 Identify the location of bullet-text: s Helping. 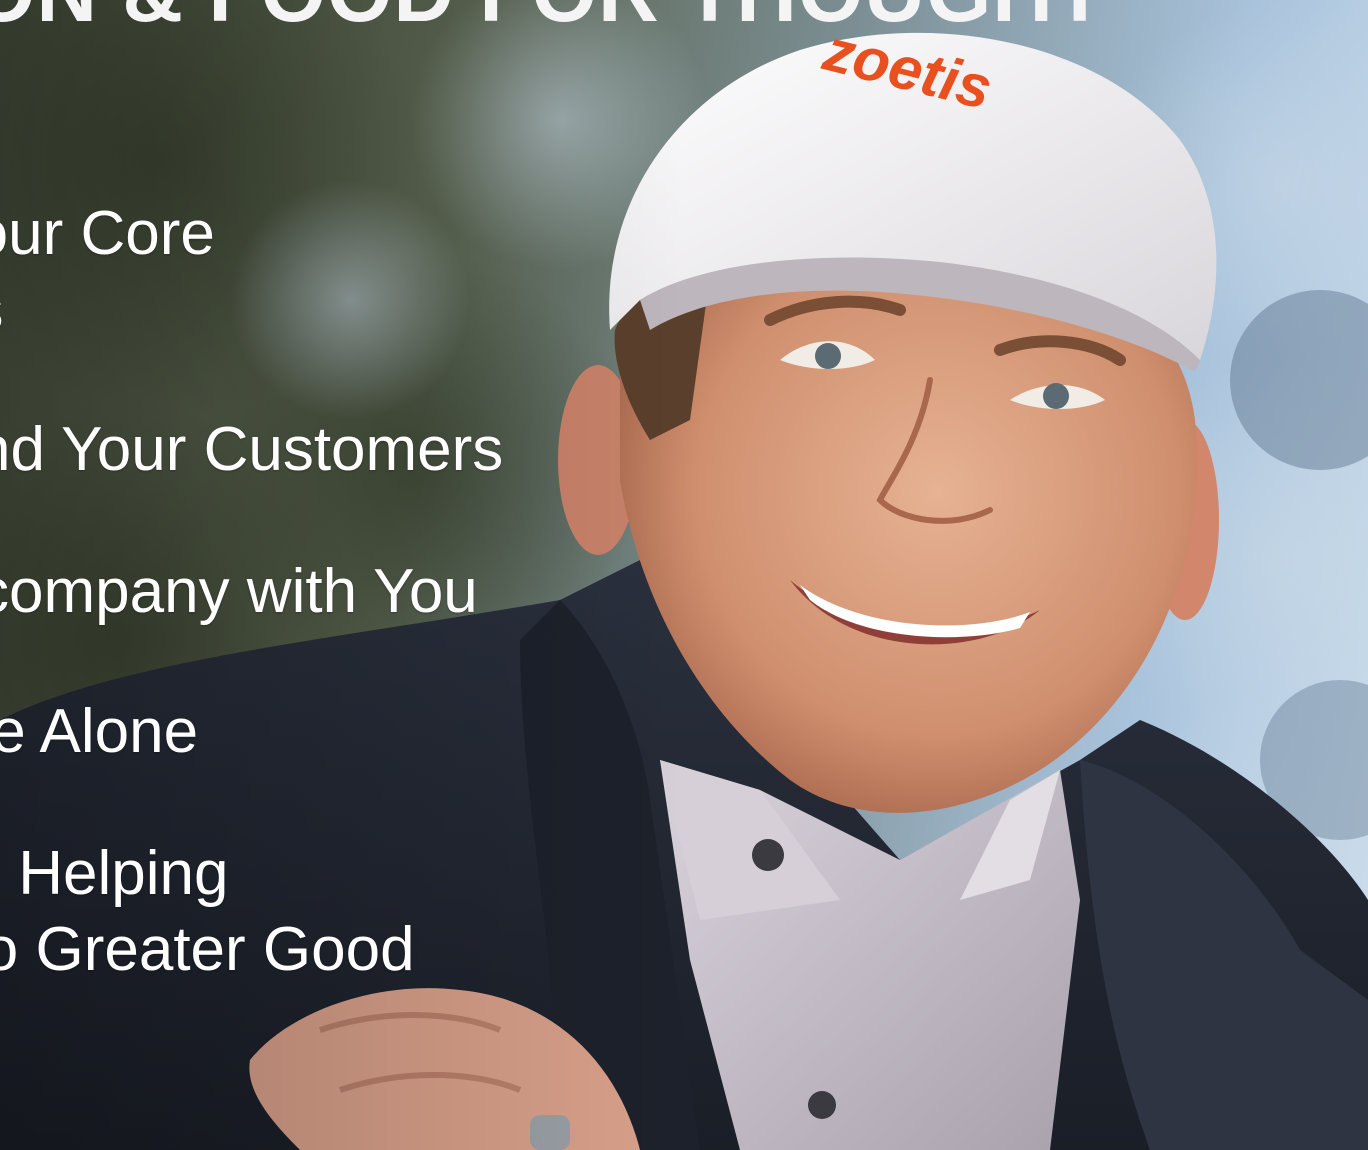
(114, 873).